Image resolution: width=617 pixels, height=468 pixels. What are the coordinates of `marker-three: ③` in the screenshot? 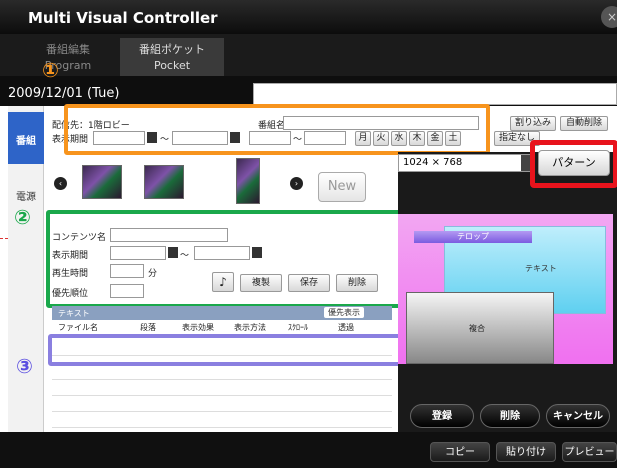 It's located at (24, 366).